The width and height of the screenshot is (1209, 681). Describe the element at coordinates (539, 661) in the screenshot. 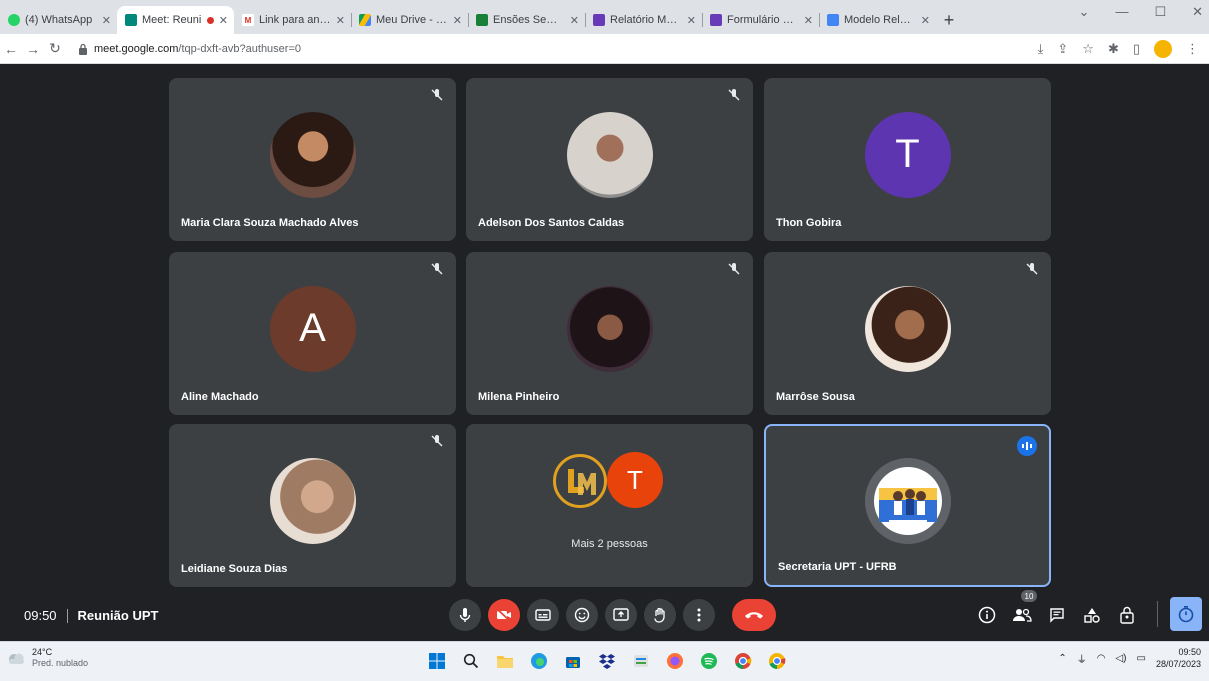

I see `edge-browser-icon` at that location.